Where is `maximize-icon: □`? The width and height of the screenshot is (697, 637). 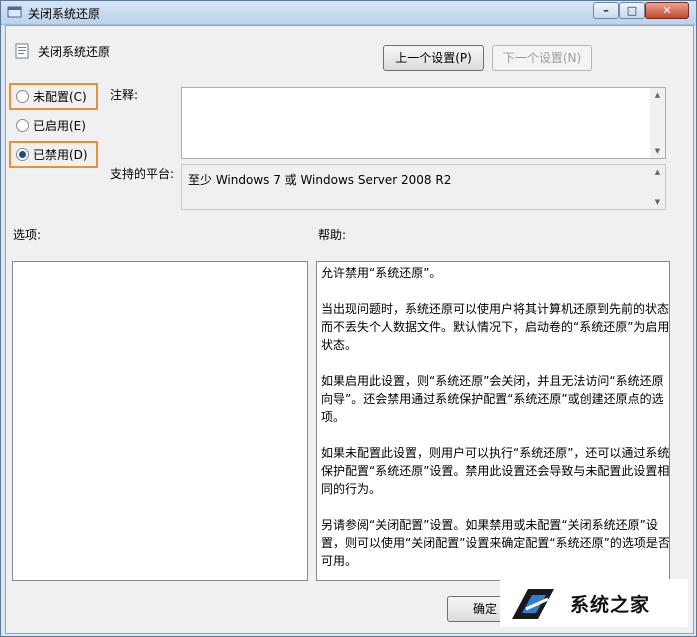
maximize-icon: □ is located at coordinates (632, 10).